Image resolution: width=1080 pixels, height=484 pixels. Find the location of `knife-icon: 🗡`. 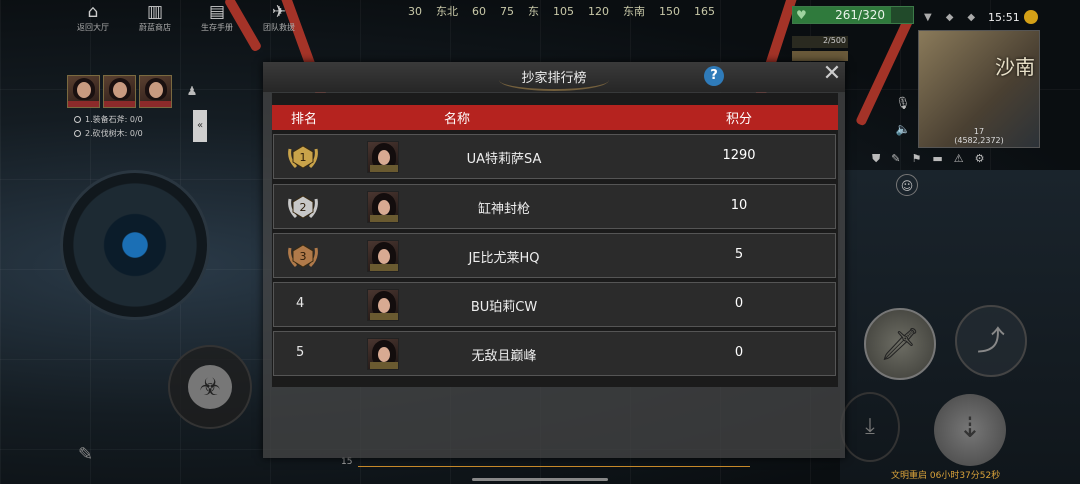

knife-icon: 🗡 is located at coordinates (900, 344).